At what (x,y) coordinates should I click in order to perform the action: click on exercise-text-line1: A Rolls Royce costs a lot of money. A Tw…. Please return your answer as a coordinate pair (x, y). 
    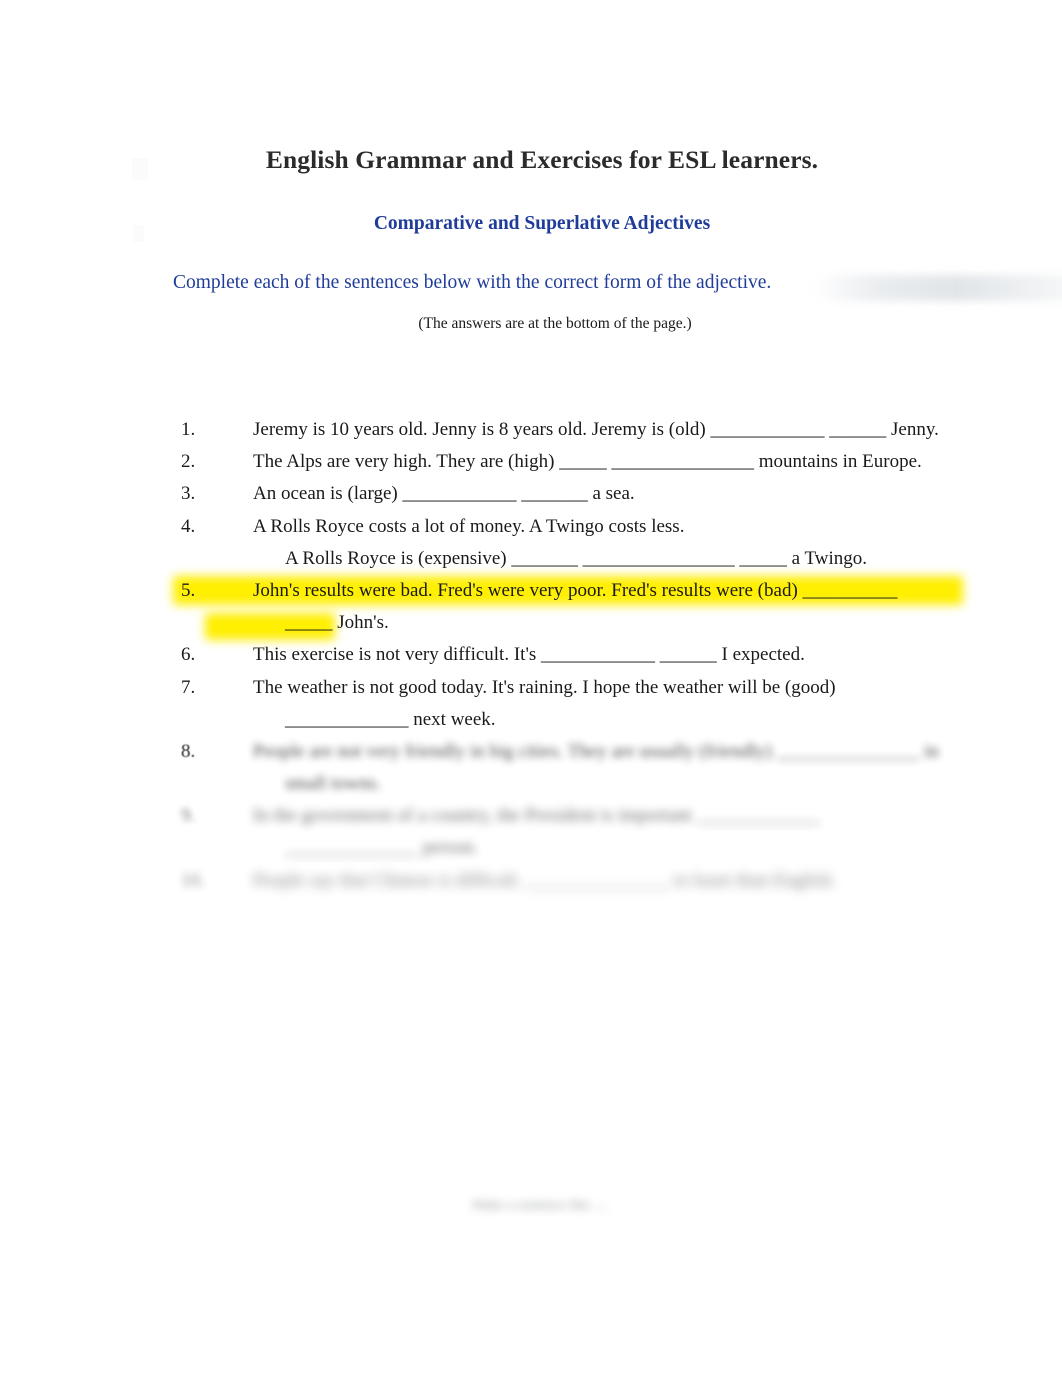
    Looking at the image, I should click on (469, 526).